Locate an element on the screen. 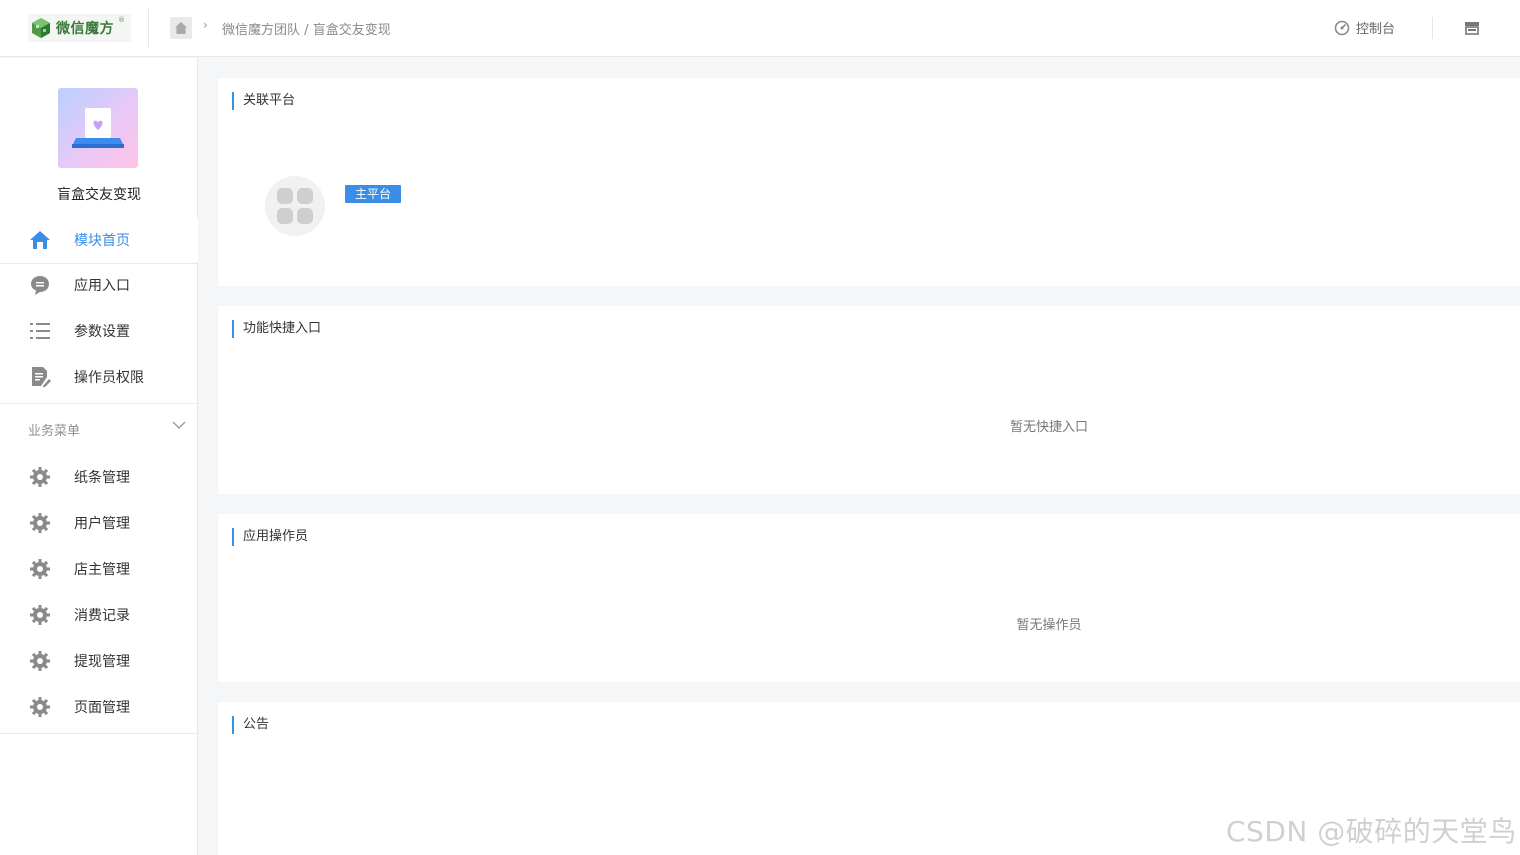 This screenshot has height=855, width=1520. sidebar-item-label: 模块首页 is located at coordinates (102, 241).